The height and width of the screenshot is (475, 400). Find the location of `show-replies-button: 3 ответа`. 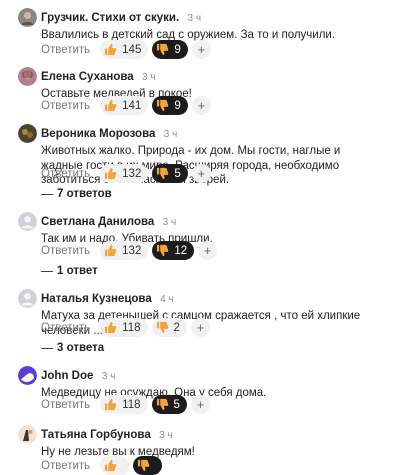

show-replies-button: 3 ответа is located at coordinates (72, 348).